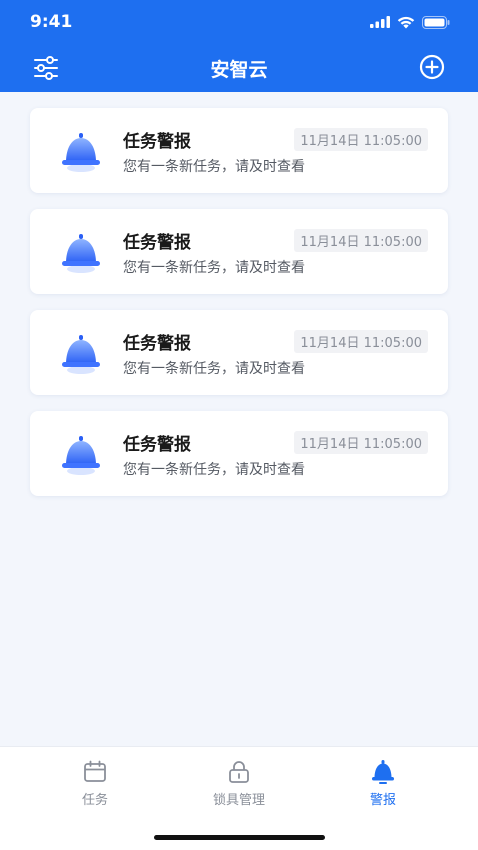  What do you see at coordinates (406, 22) in the screenshot?
I see `wifi-icon` at bounding box center [406, 22].